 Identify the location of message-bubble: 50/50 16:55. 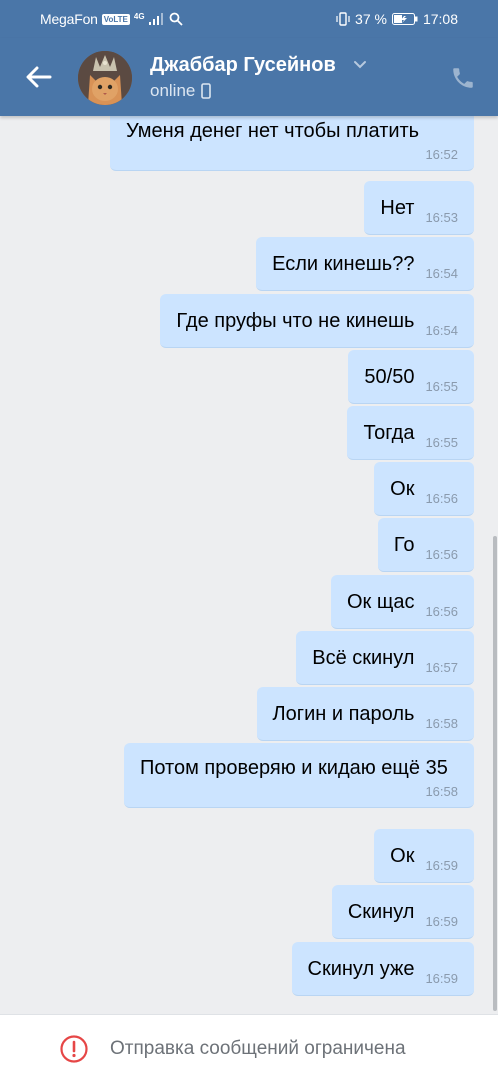
(411, 377).